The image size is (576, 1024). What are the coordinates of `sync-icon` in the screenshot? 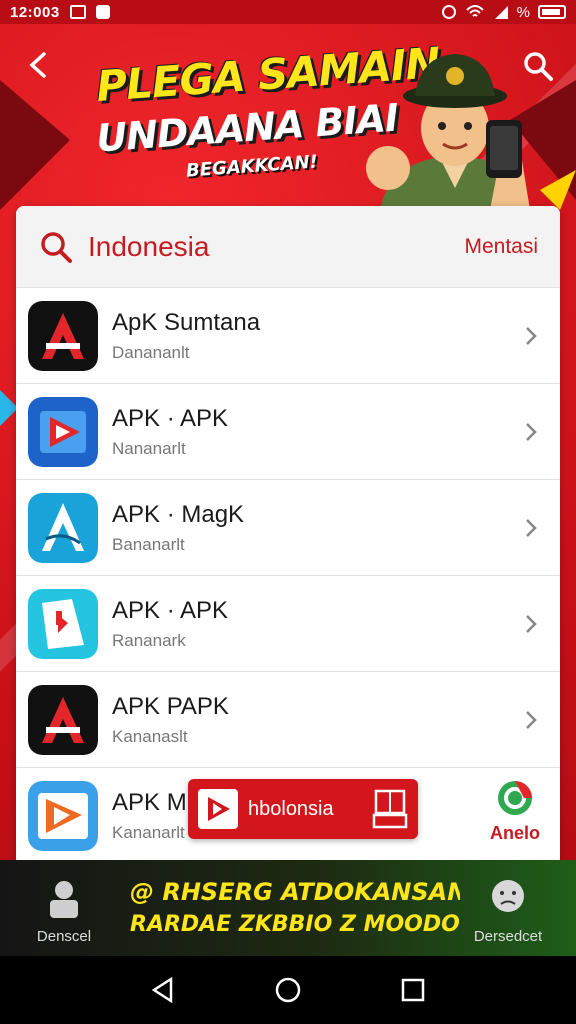 It's located at (448, 12).